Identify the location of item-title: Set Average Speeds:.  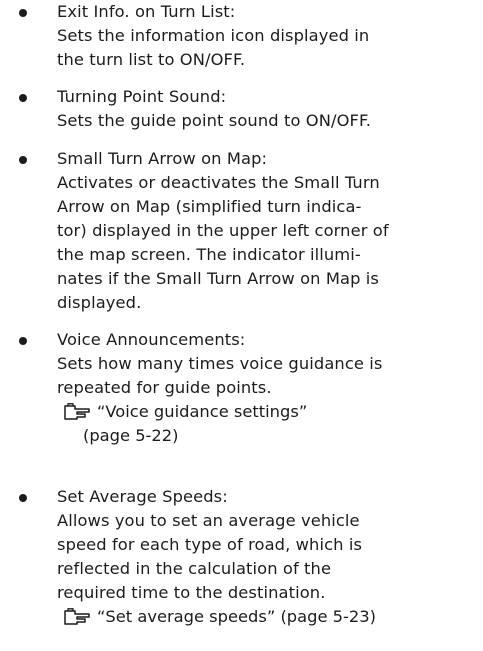
(142, 496).